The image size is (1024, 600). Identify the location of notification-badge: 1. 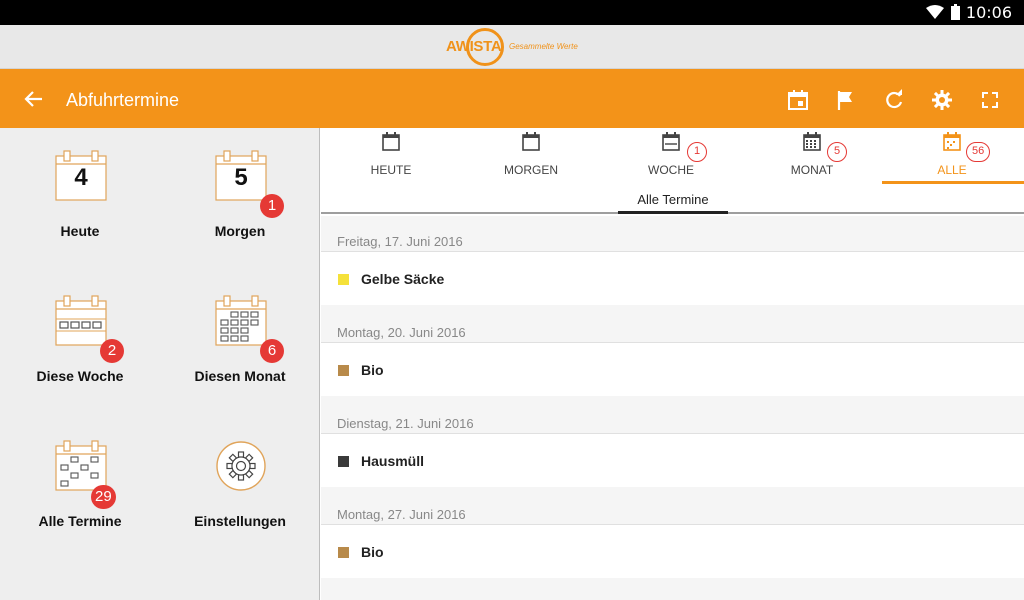
(272, 206).